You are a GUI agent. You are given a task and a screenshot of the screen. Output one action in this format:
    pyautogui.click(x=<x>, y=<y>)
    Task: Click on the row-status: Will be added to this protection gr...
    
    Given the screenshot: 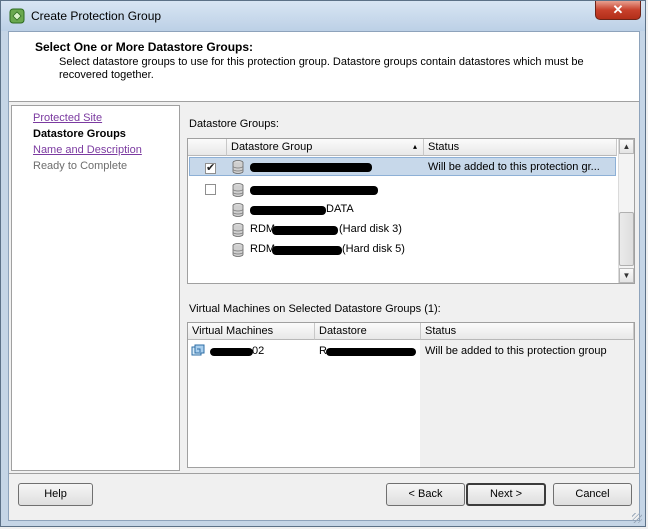 What is the action you would take?
    pyautogui.click(x=514, y=167)
    